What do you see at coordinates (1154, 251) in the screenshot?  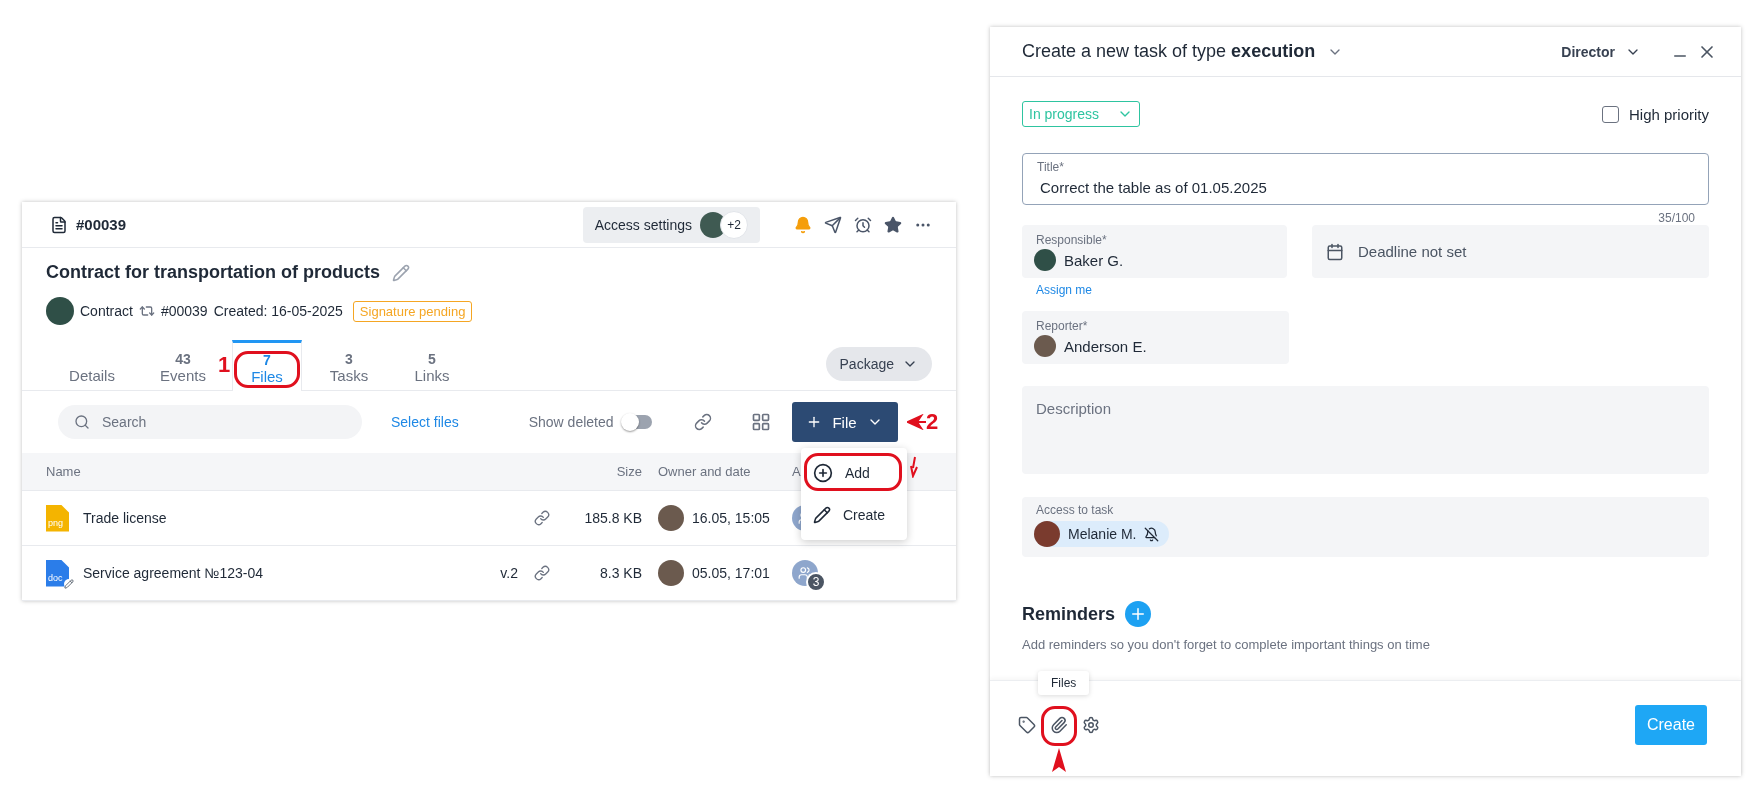 I see `responsible-field: Responsible* Baker G.` at bounding box center [1154, 251].